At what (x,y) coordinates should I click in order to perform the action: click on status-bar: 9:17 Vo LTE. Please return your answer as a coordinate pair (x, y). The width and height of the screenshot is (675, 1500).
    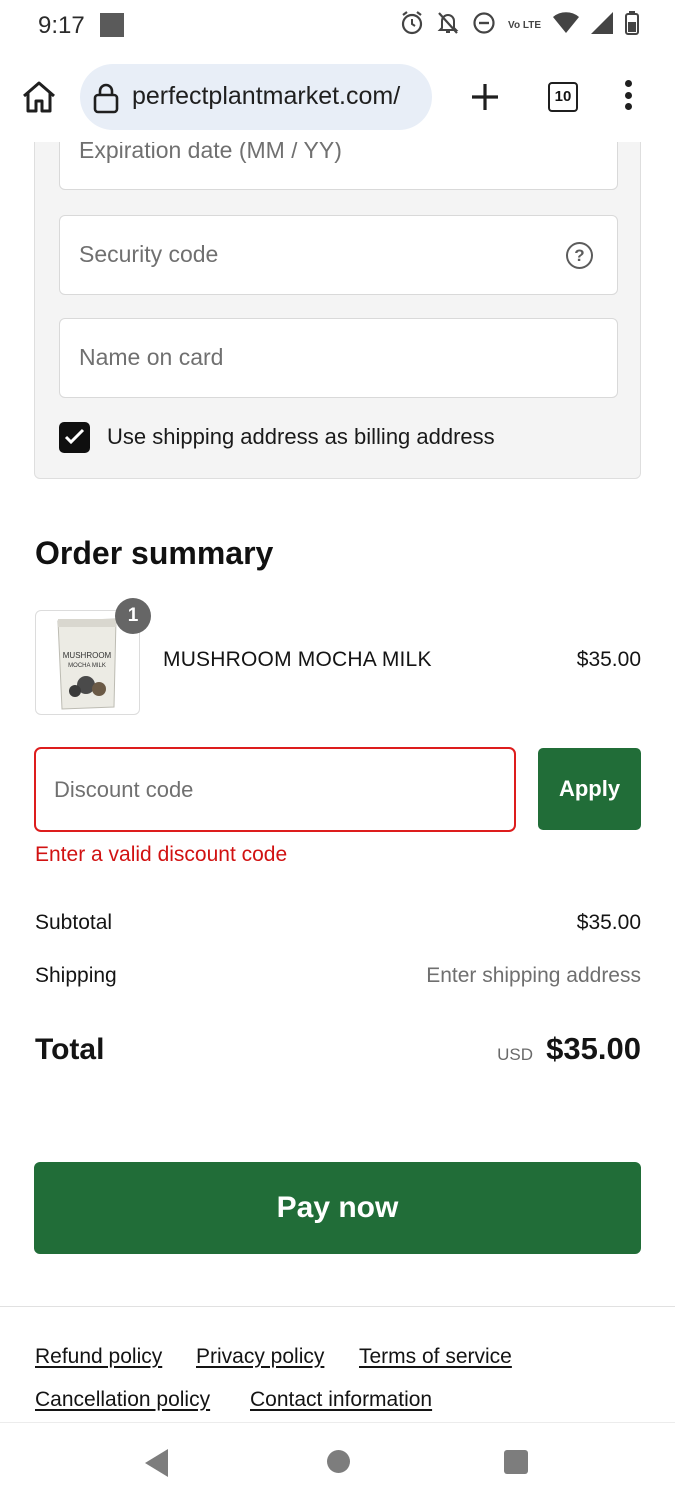
    Looking at the image, I should click on (337, 26).